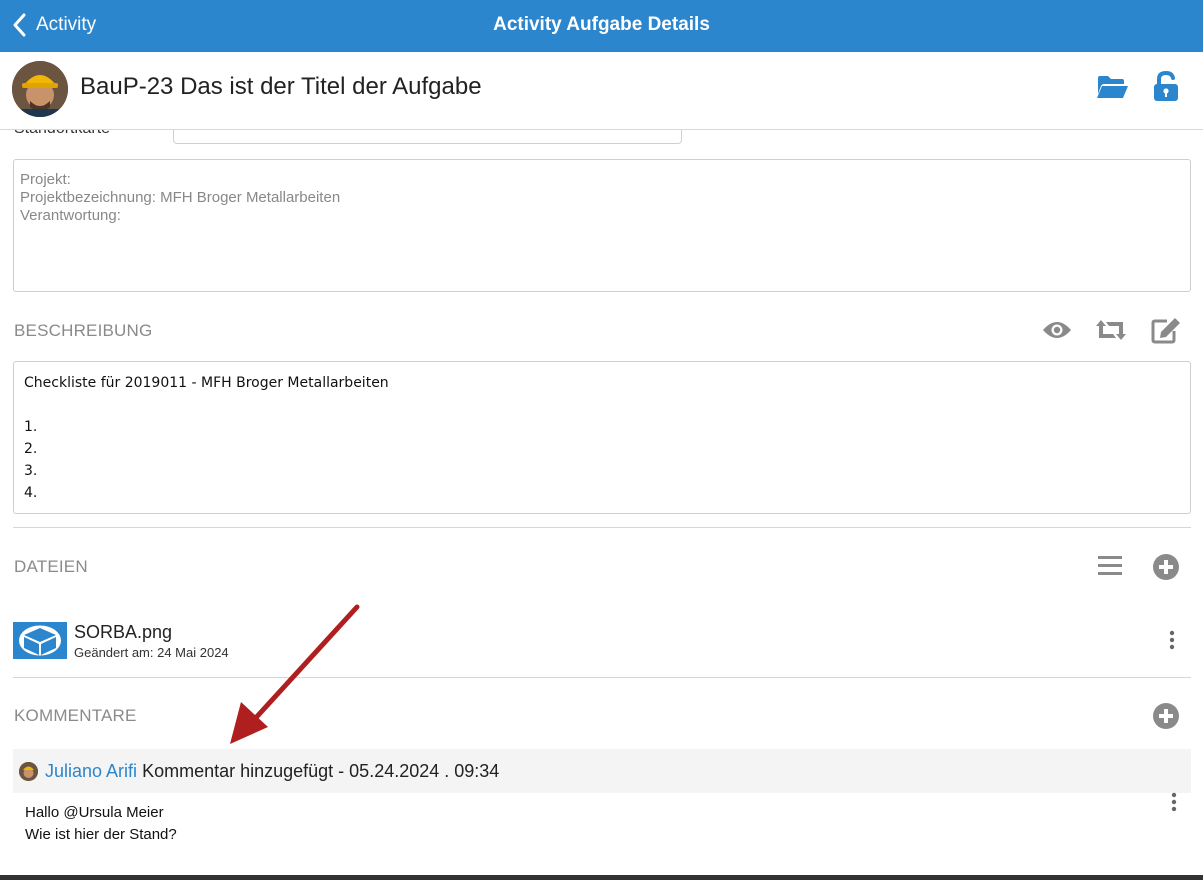  Describe the element at coordinates (1112, 87) in the screenshot. I see `folder-open-icon` at that location.